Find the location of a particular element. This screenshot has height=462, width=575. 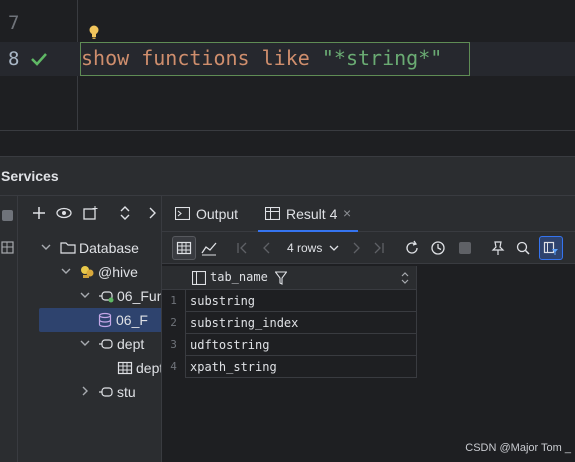

pin-icon is located at coordinates (498, 248).